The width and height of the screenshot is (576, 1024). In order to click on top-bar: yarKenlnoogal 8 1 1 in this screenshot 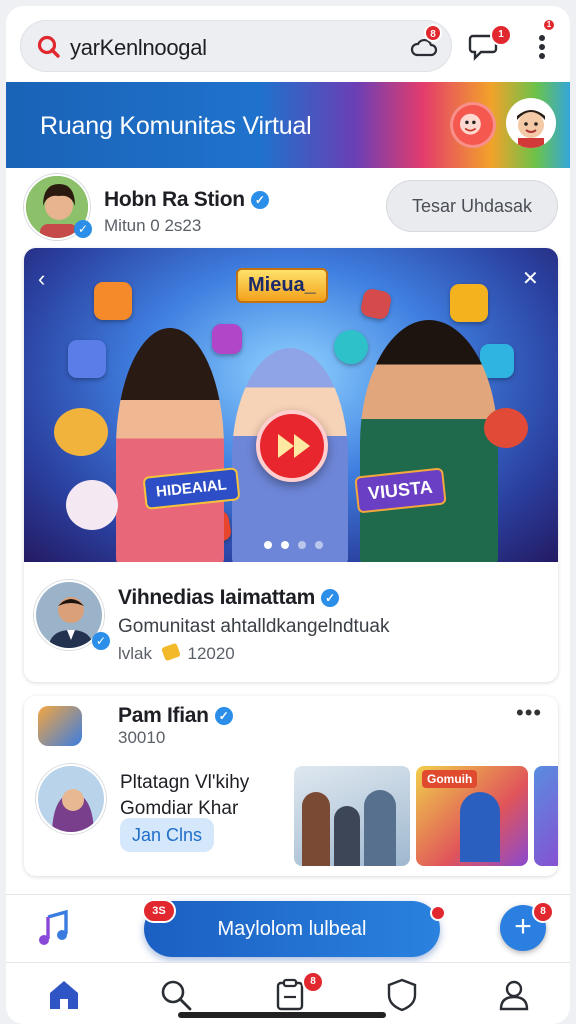, I will do `click(288, 44)`.